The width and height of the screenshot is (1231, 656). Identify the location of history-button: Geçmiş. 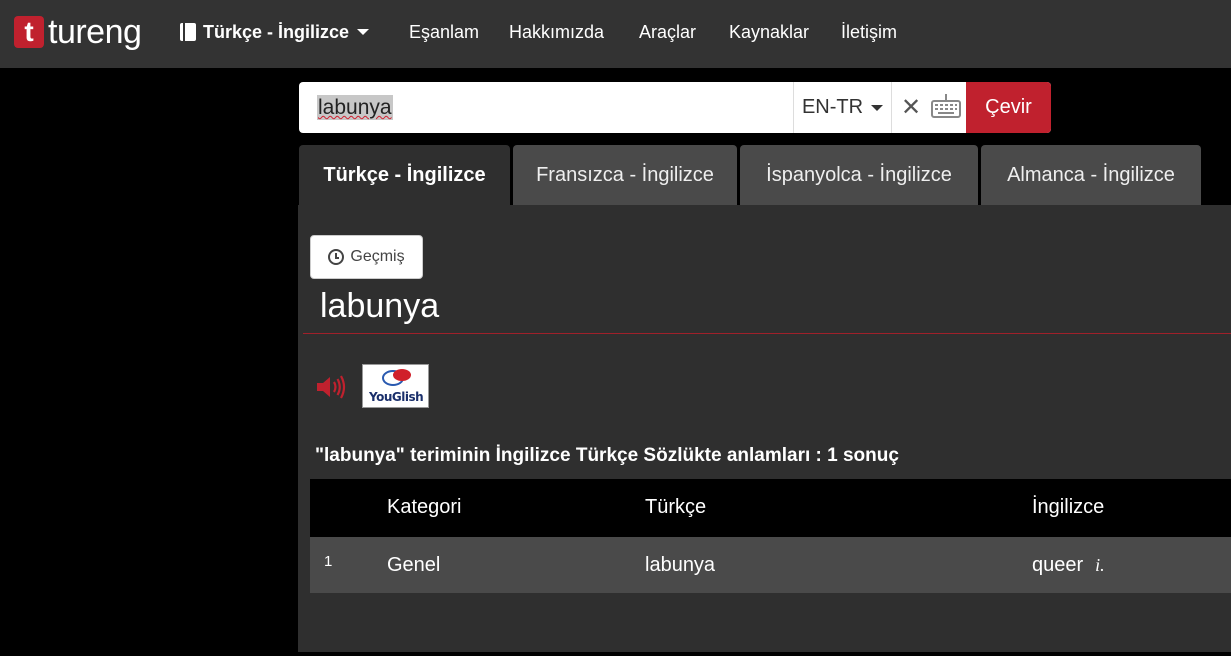
(366, 257).